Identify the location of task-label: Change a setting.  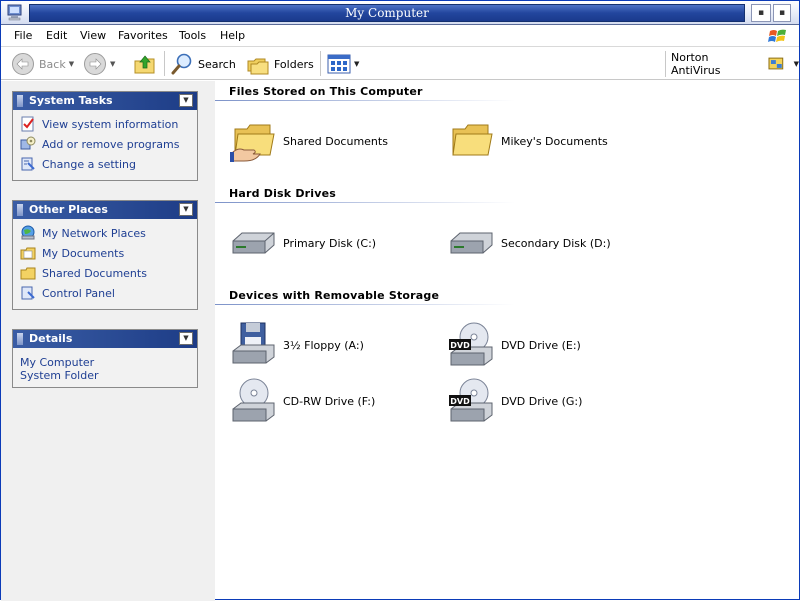
(89, 164).